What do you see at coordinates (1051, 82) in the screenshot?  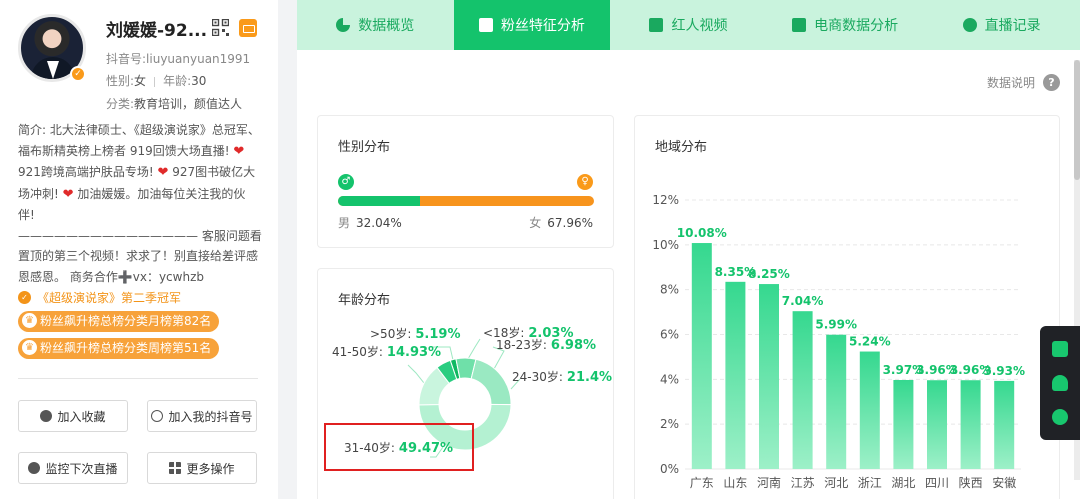 I see `help-icon: ?` at bounding box center [1051, 82].